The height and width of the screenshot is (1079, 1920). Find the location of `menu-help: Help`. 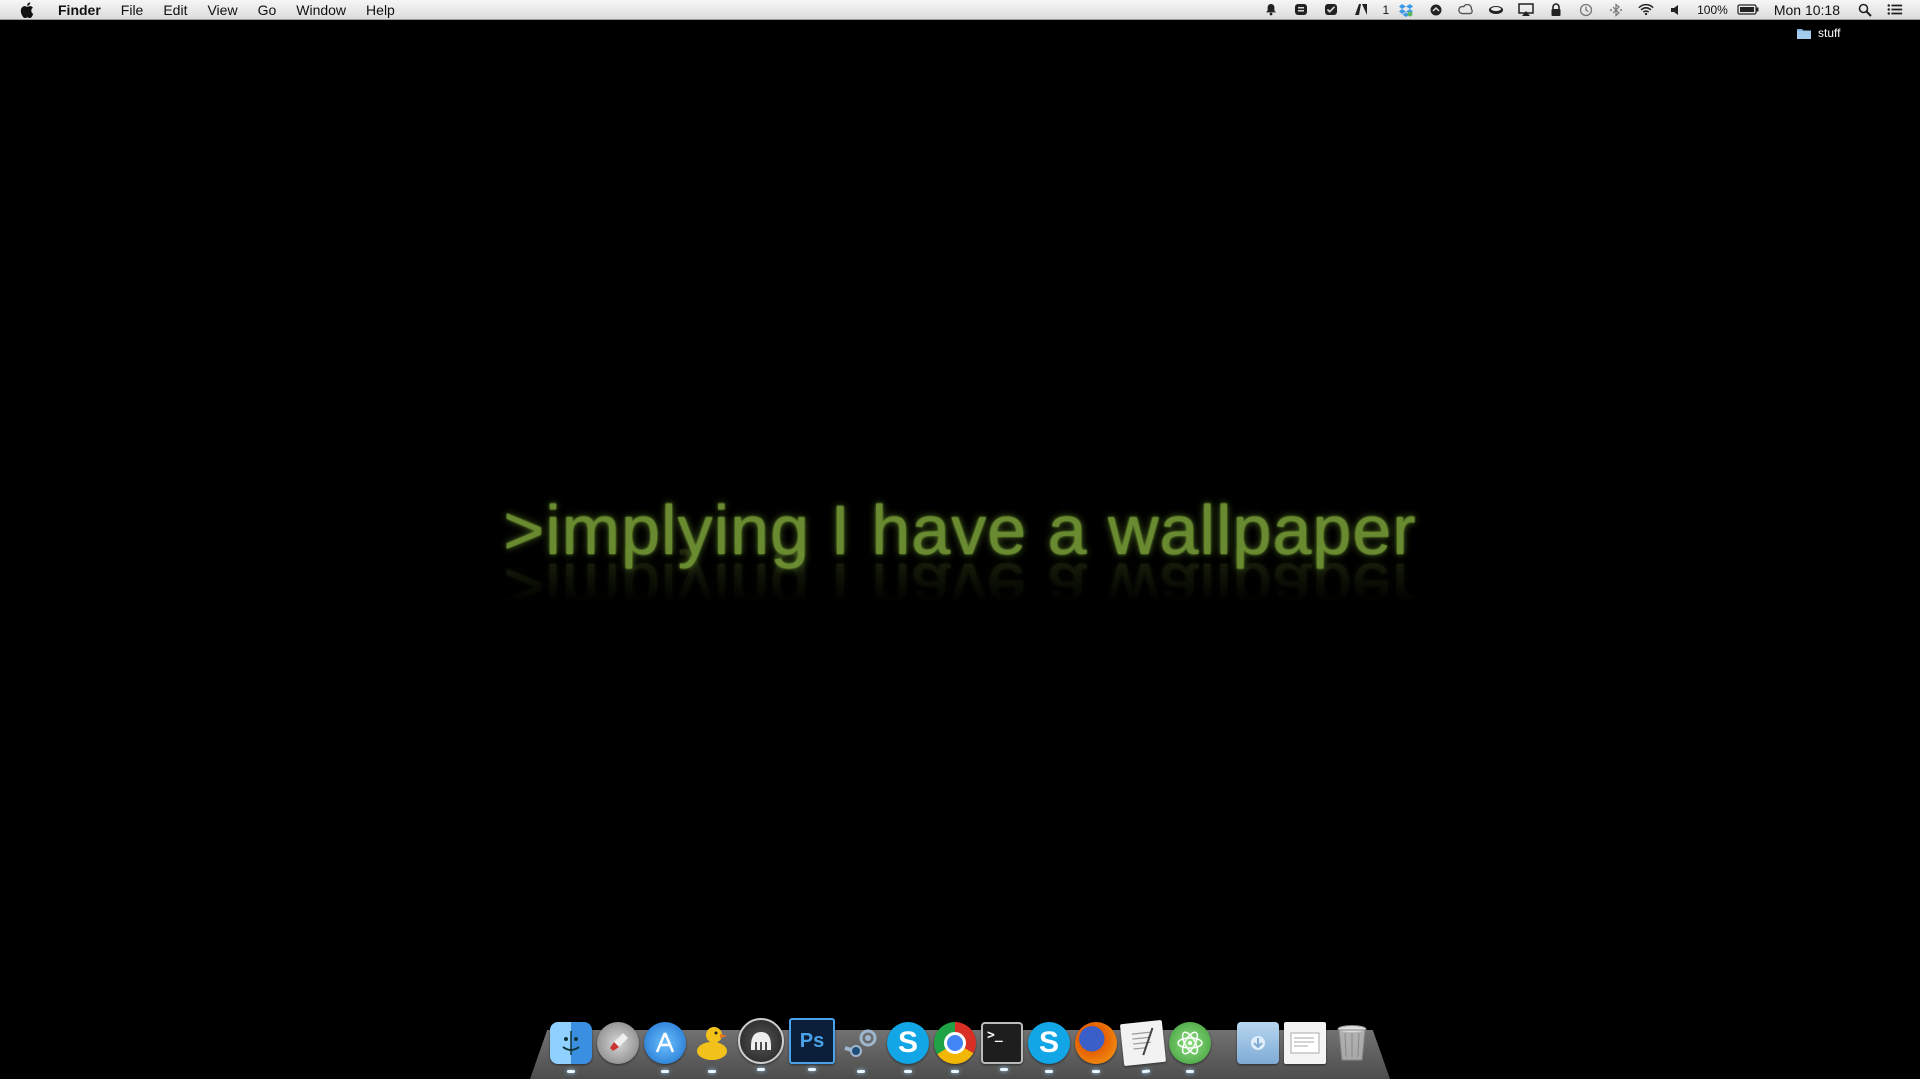

menu-help: Help is located at coordinates (380, 10).